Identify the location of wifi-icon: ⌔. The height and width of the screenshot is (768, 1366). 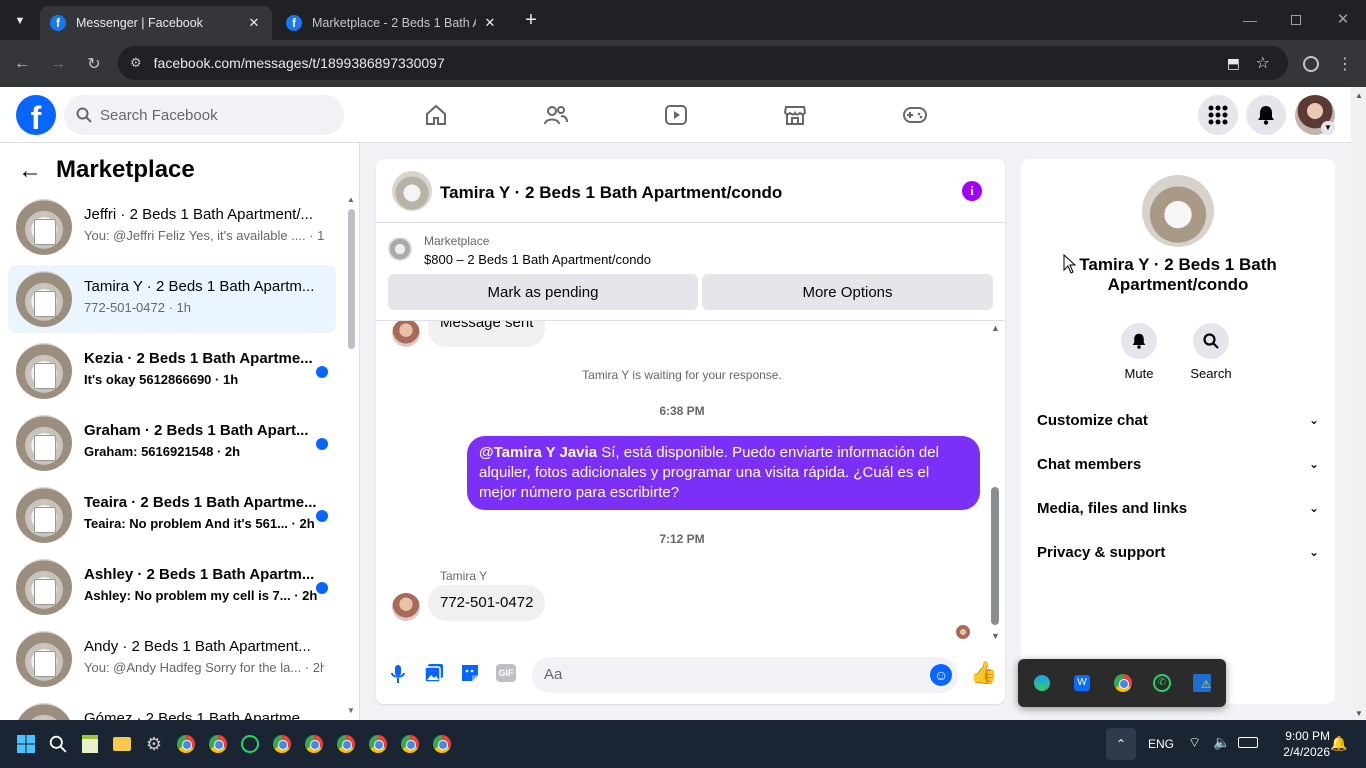
(1194, 743).